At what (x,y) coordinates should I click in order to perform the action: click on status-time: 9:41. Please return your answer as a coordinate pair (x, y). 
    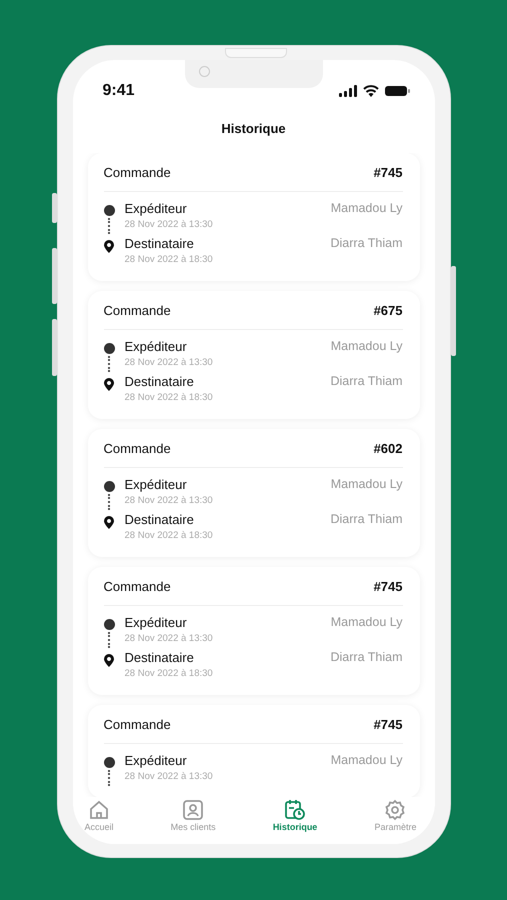
    Looking at the image, I should click on (118, 91).